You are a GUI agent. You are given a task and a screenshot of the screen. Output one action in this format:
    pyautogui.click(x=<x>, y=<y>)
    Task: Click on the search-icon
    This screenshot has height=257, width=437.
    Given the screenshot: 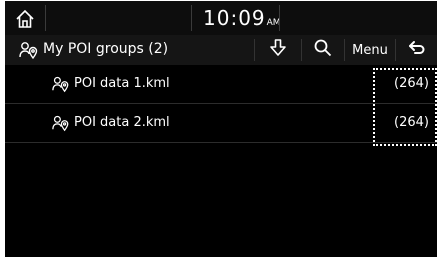 What is the action you would take?
    pyautogui.click(x=323, y=50)
    